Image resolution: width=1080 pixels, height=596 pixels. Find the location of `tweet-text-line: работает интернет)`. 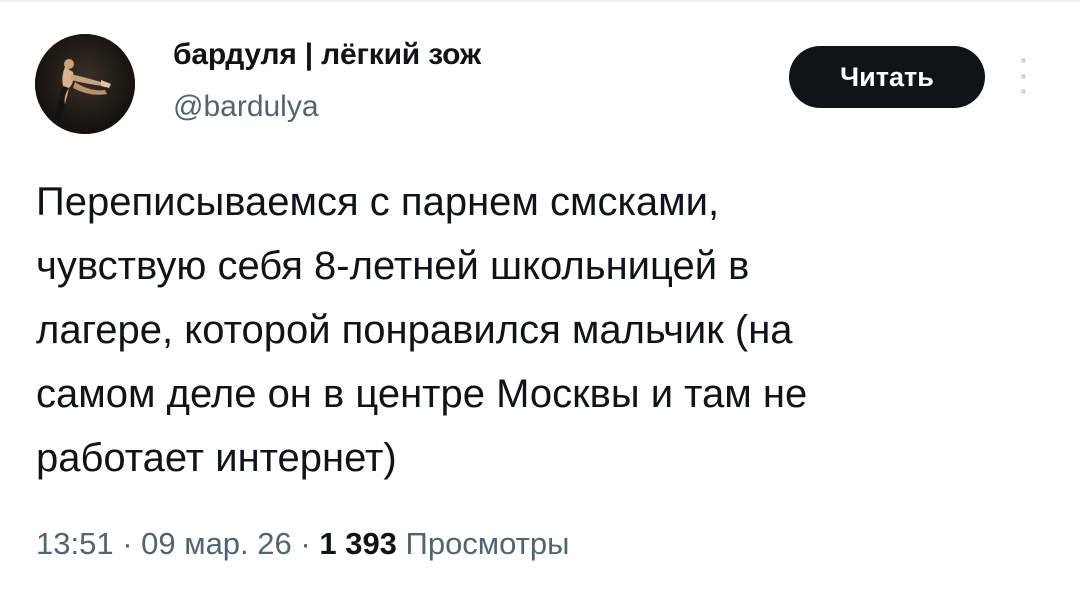

tweet-text-line: работает интернет) is located at coordinates (216, 458).